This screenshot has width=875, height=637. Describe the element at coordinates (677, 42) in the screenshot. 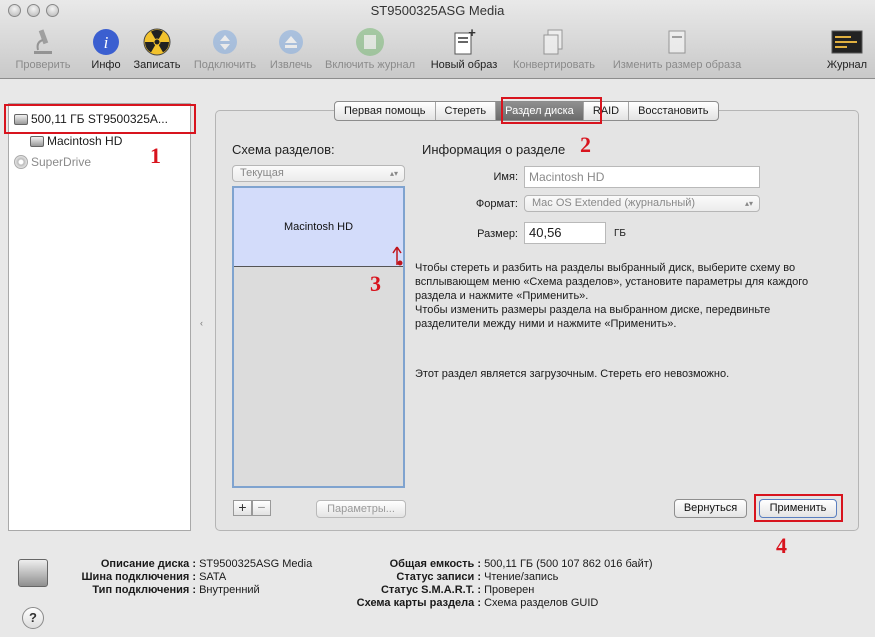

I see `resize-image-icon` at that location.